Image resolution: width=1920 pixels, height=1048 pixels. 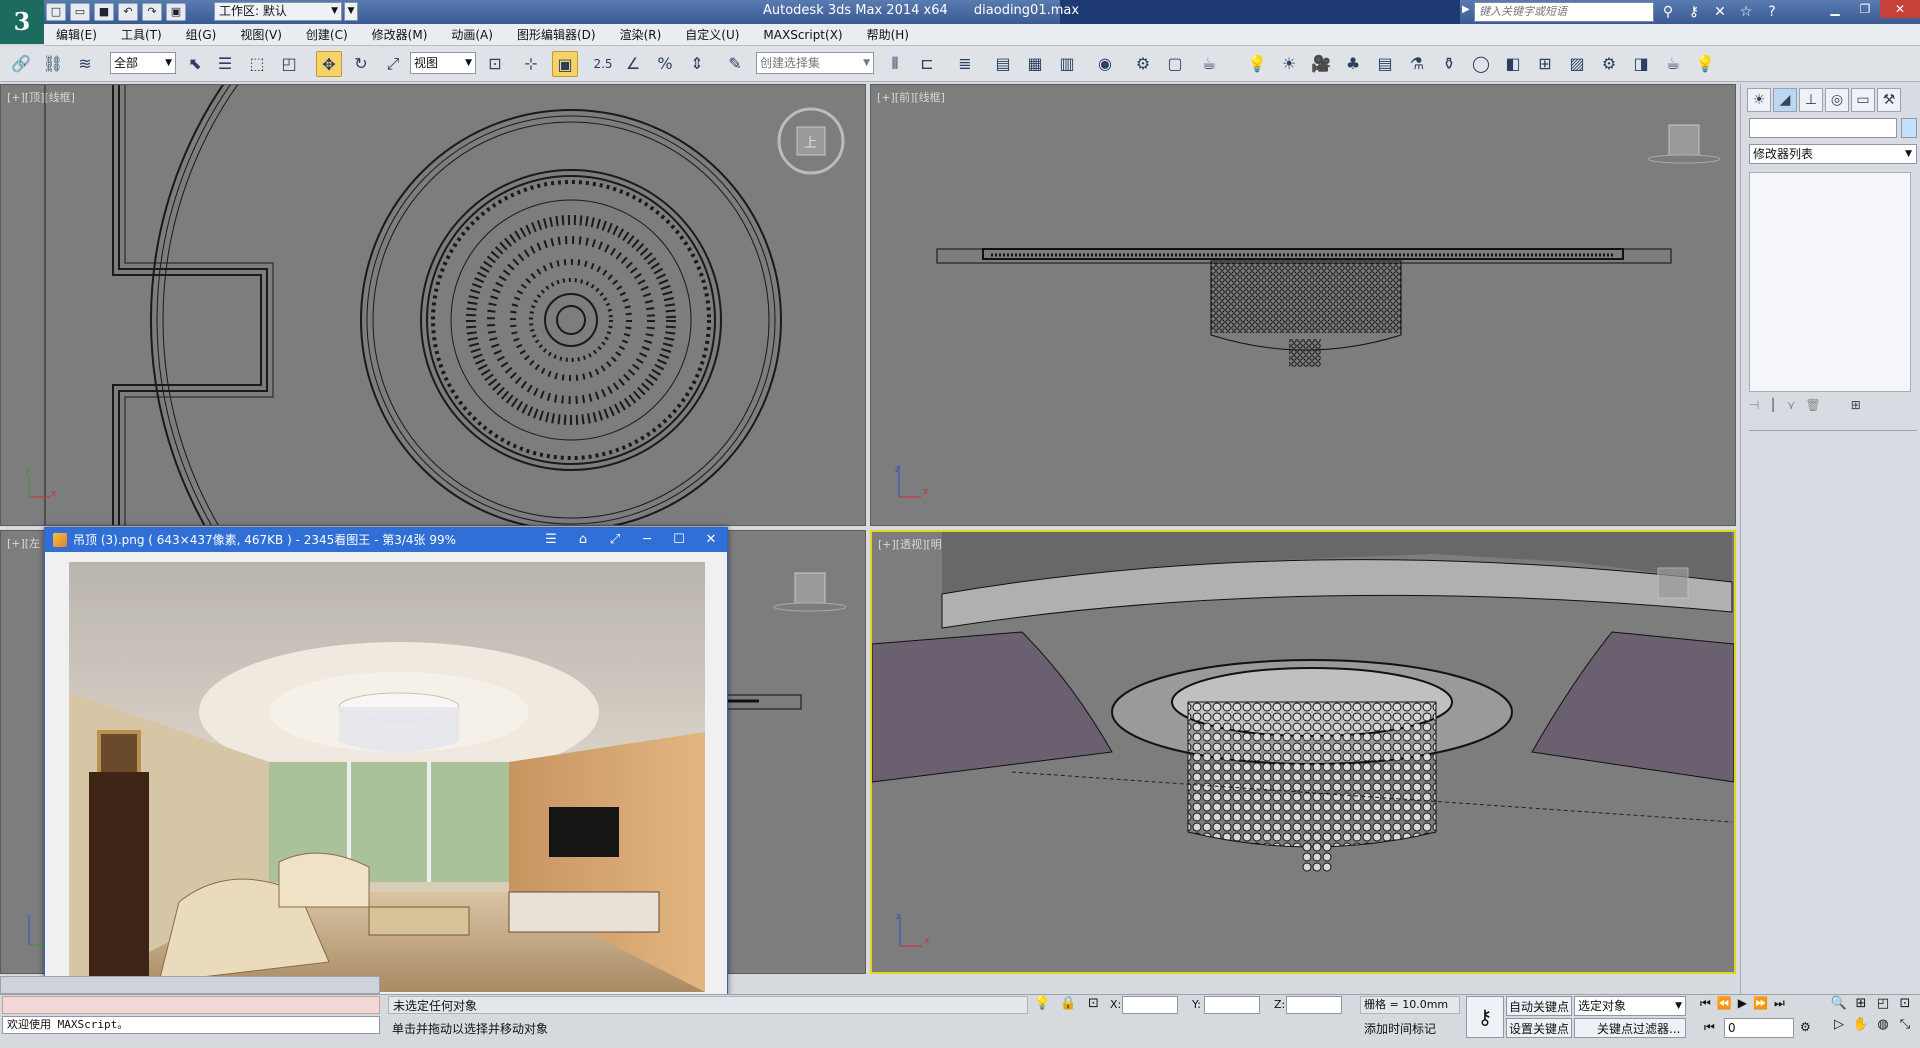 I want to click on maximize-button: ☐, so click(x=679, y=540).